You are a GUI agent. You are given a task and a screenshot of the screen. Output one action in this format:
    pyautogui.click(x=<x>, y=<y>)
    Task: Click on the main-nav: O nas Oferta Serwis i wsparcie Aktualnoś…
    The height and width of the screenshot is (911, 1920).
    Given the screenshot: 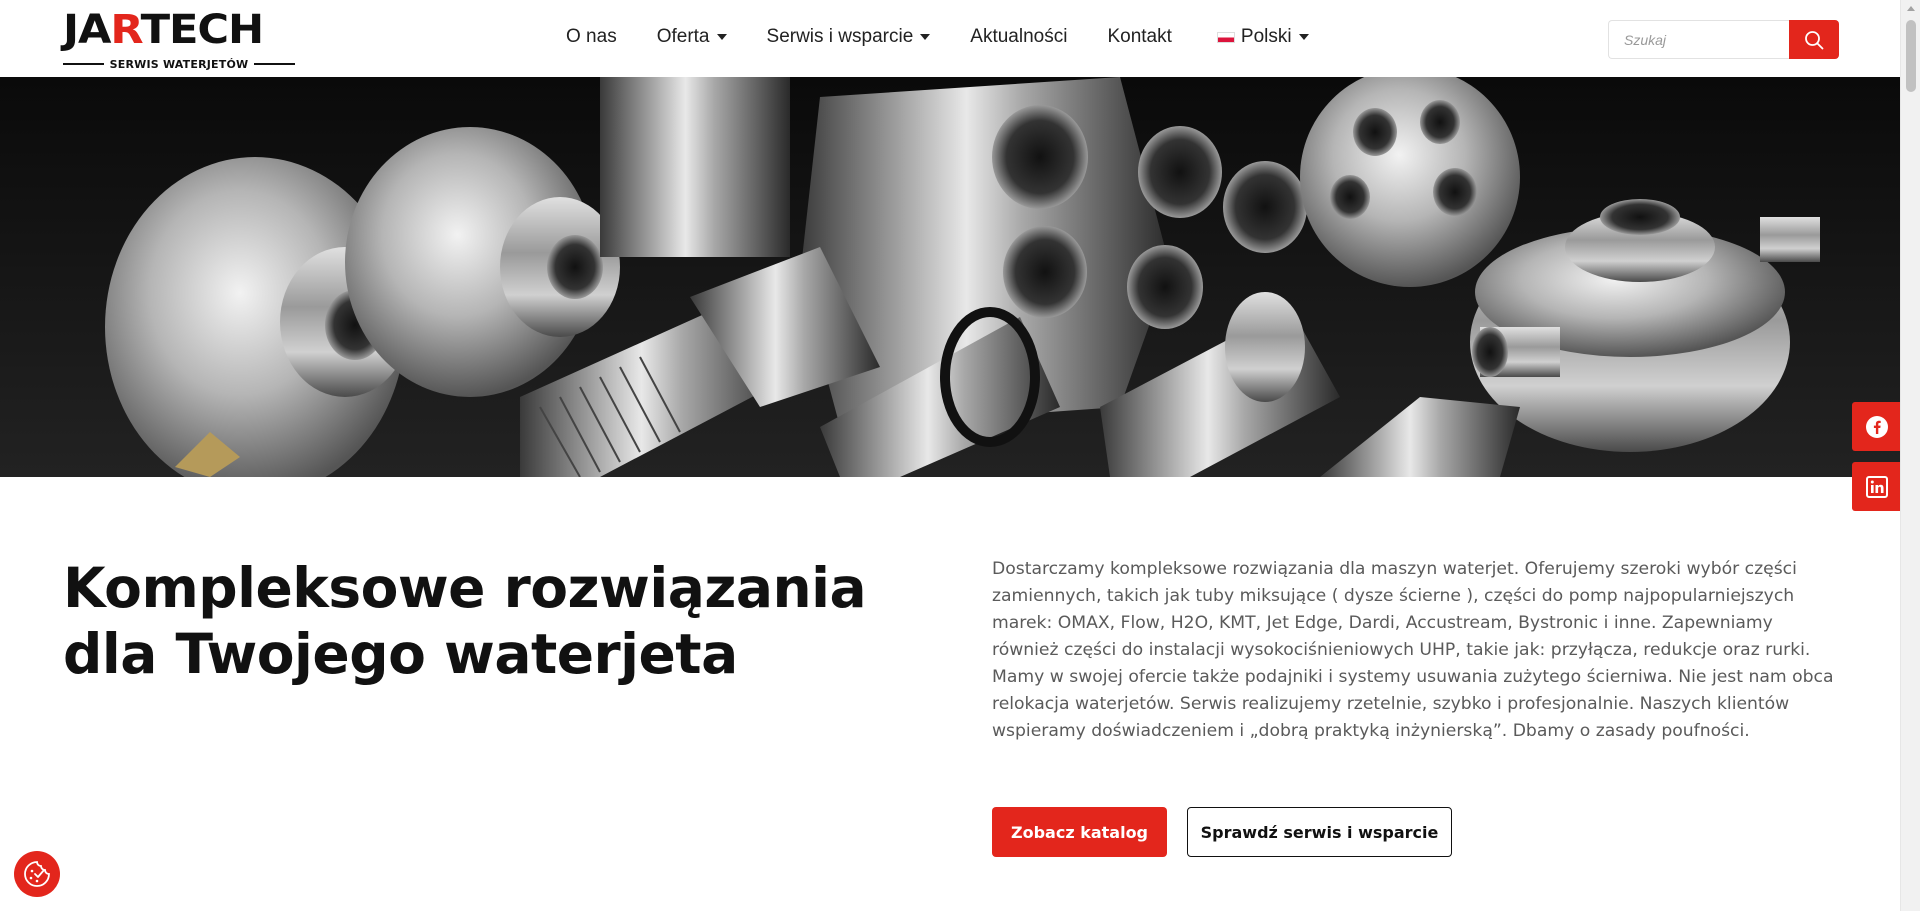 What is the action you would take?
    pyautogui.click(x=937, y=37)
    